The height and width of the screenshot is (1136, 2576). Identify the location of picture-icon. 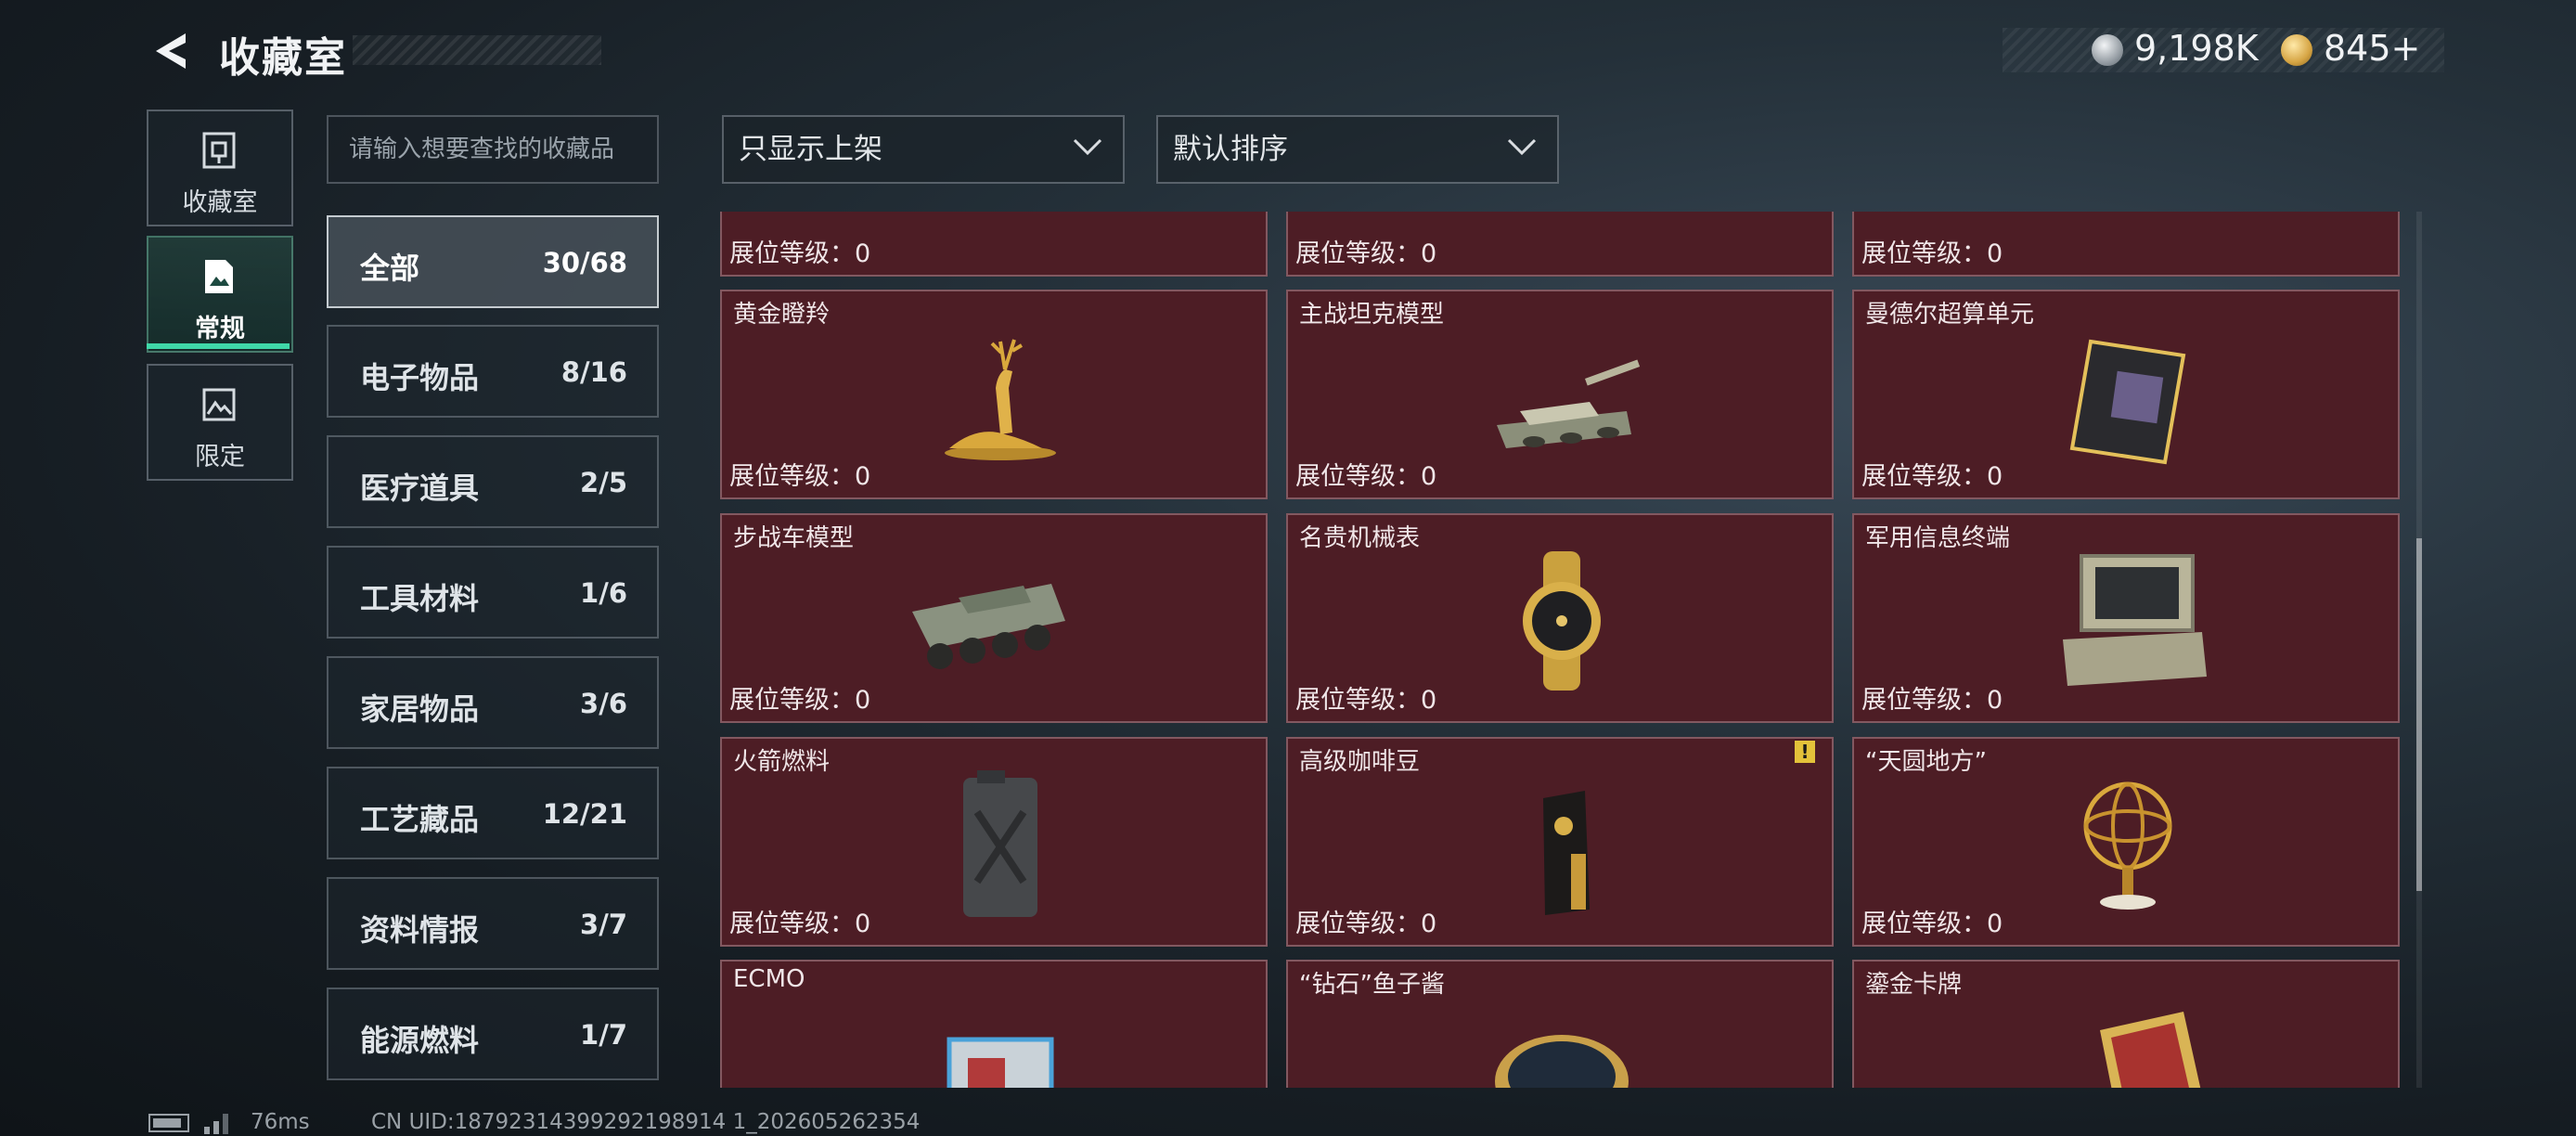
(219, 404).